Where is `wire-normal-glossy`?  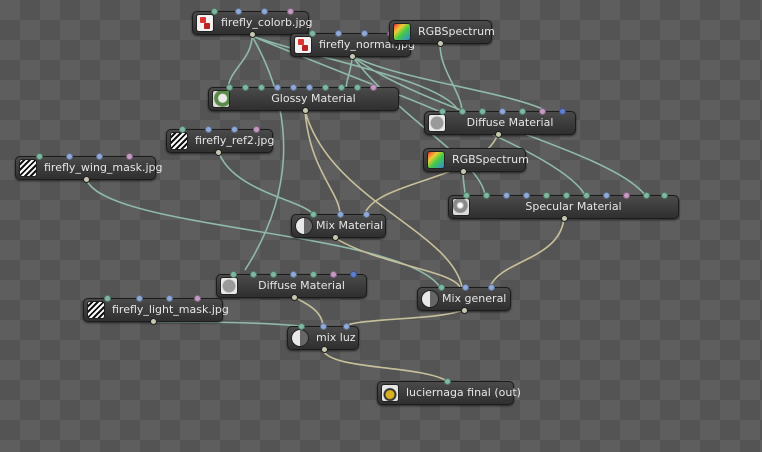 wire-normal-glossy is located at coordinates (349, 73).